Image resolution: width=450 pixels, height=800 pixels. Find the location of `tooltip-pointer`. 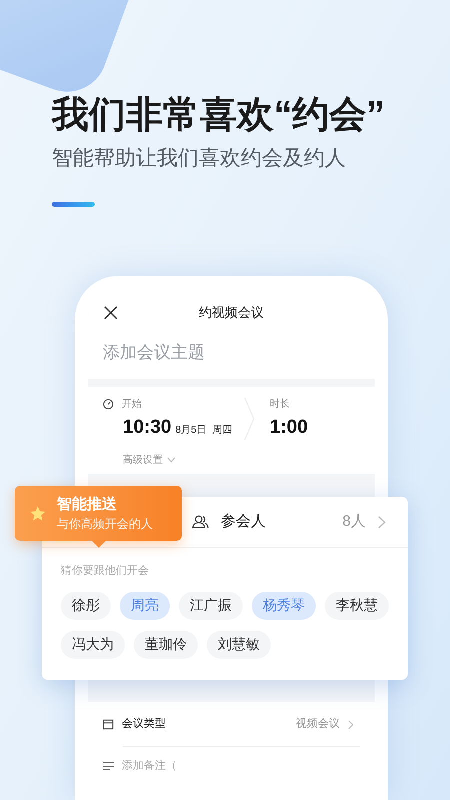

tooltip-pointer is located at coordinates (99, 544).